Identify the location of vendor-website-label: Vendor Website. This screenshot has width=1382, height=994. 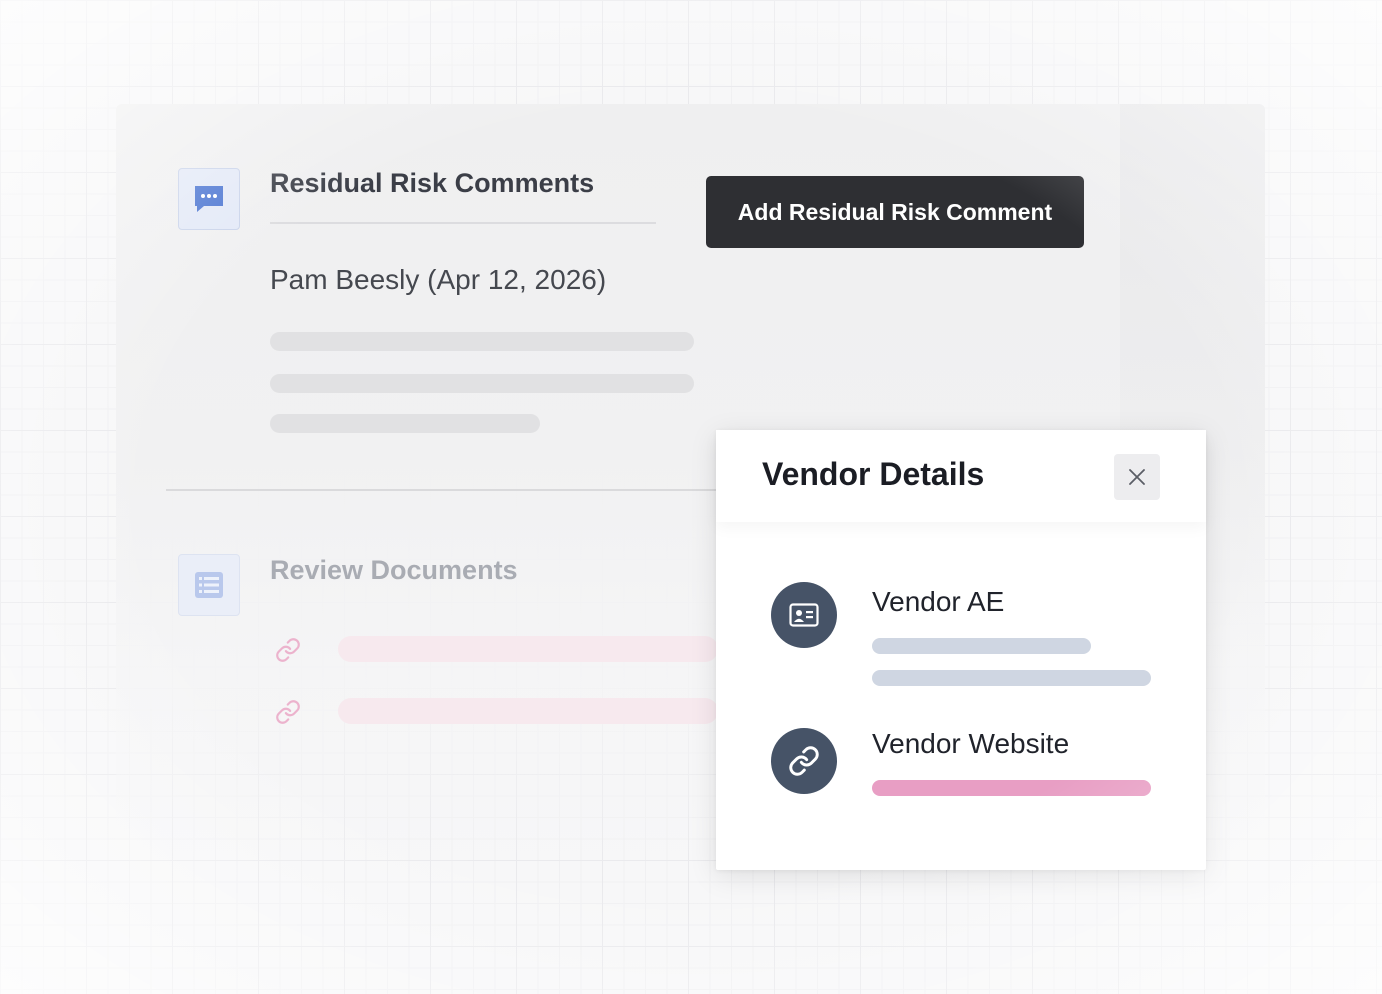
(971, 743).